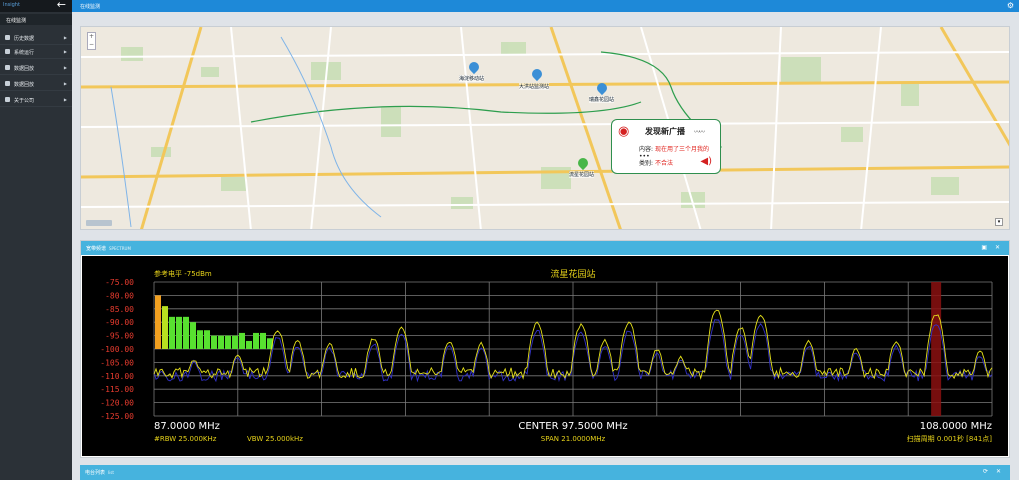  What do you see at coordinates (117, 403) in the screenshot?
I see `y-tick-label: -120.00` at bounding box center [117, 403].